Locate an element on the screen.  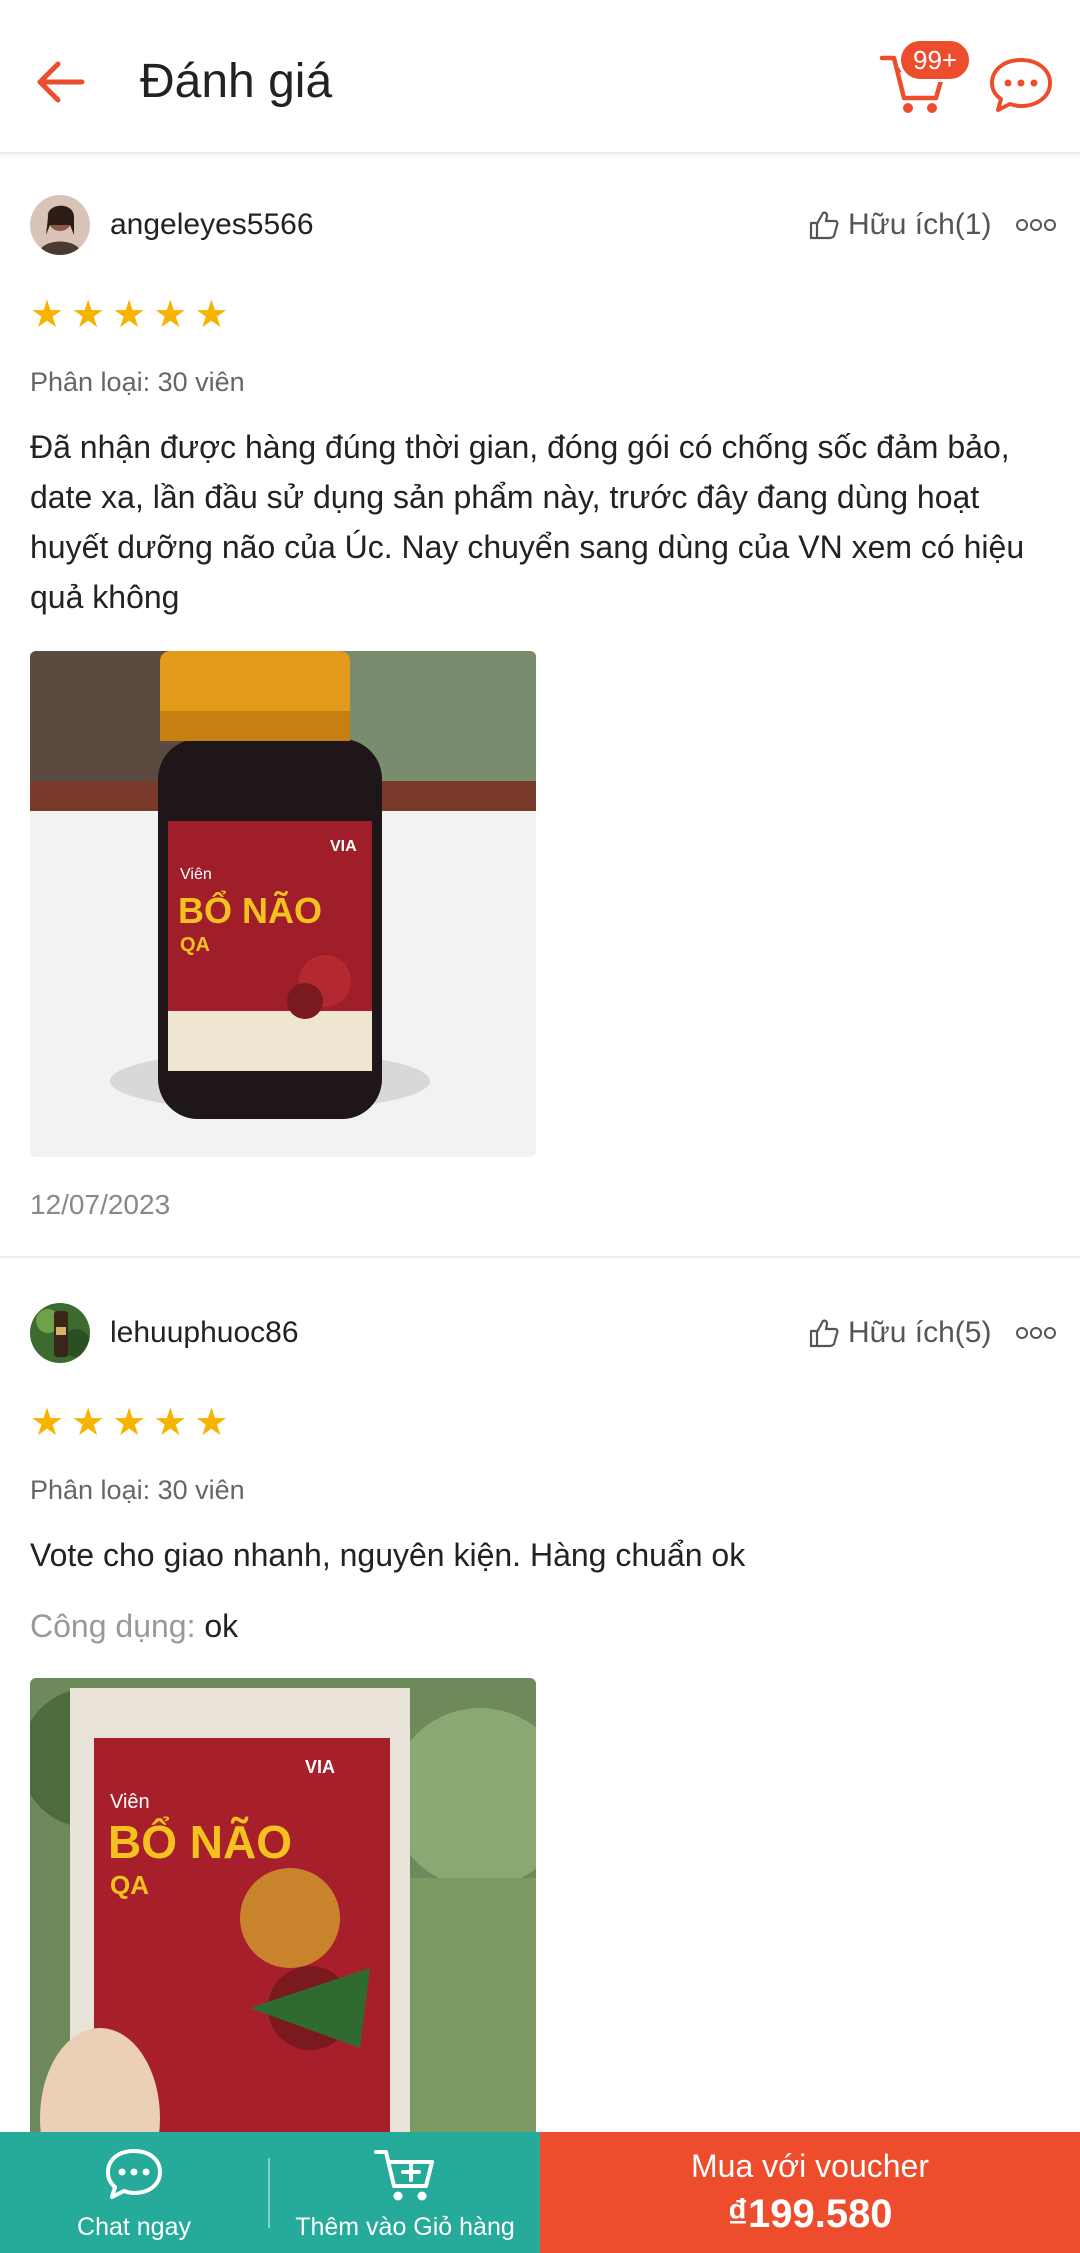
helpful-button: Hữu ích(5) is located at coordinates (899, 1333).